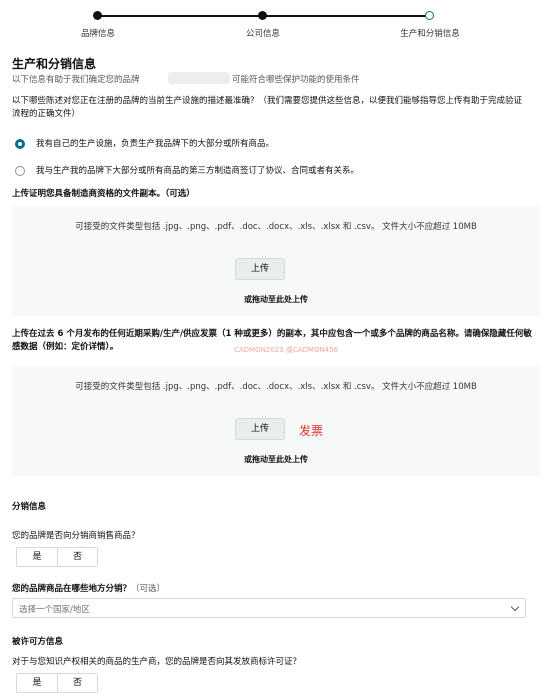 The image size is (554, 697). What do you see at coordinates (155, 144) in the screenshot?
I see `radio-own-facility-label: 我有自己的生产设施，负责生产我品牌下的大部分或所有商品。` at bounding box center [155, 144].